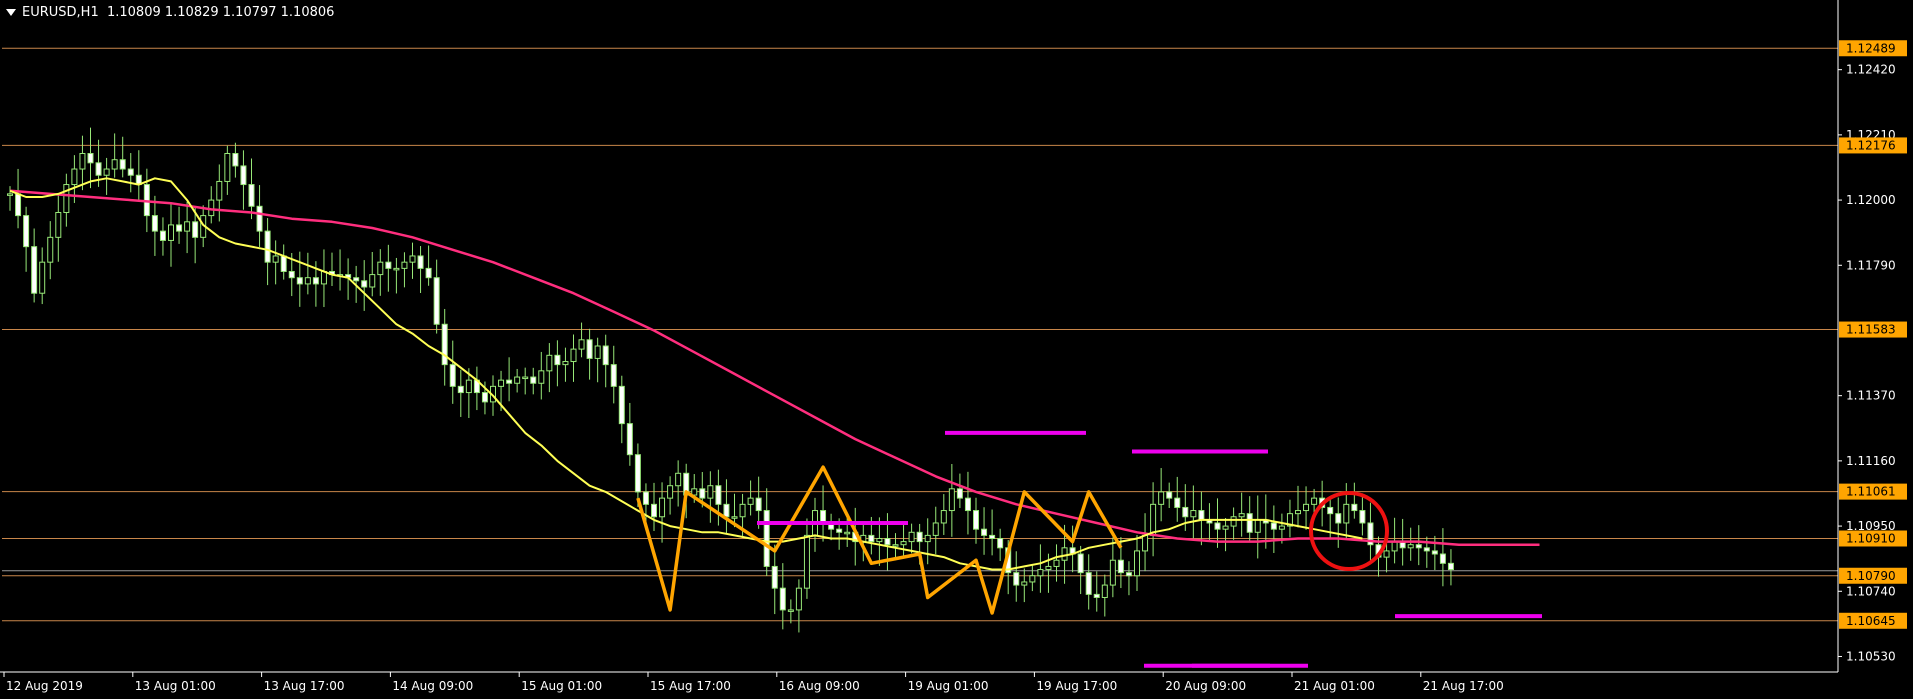 The image size is (1913, 699). I want to click on level-price-label: 1.10790, so click(1873, 575).